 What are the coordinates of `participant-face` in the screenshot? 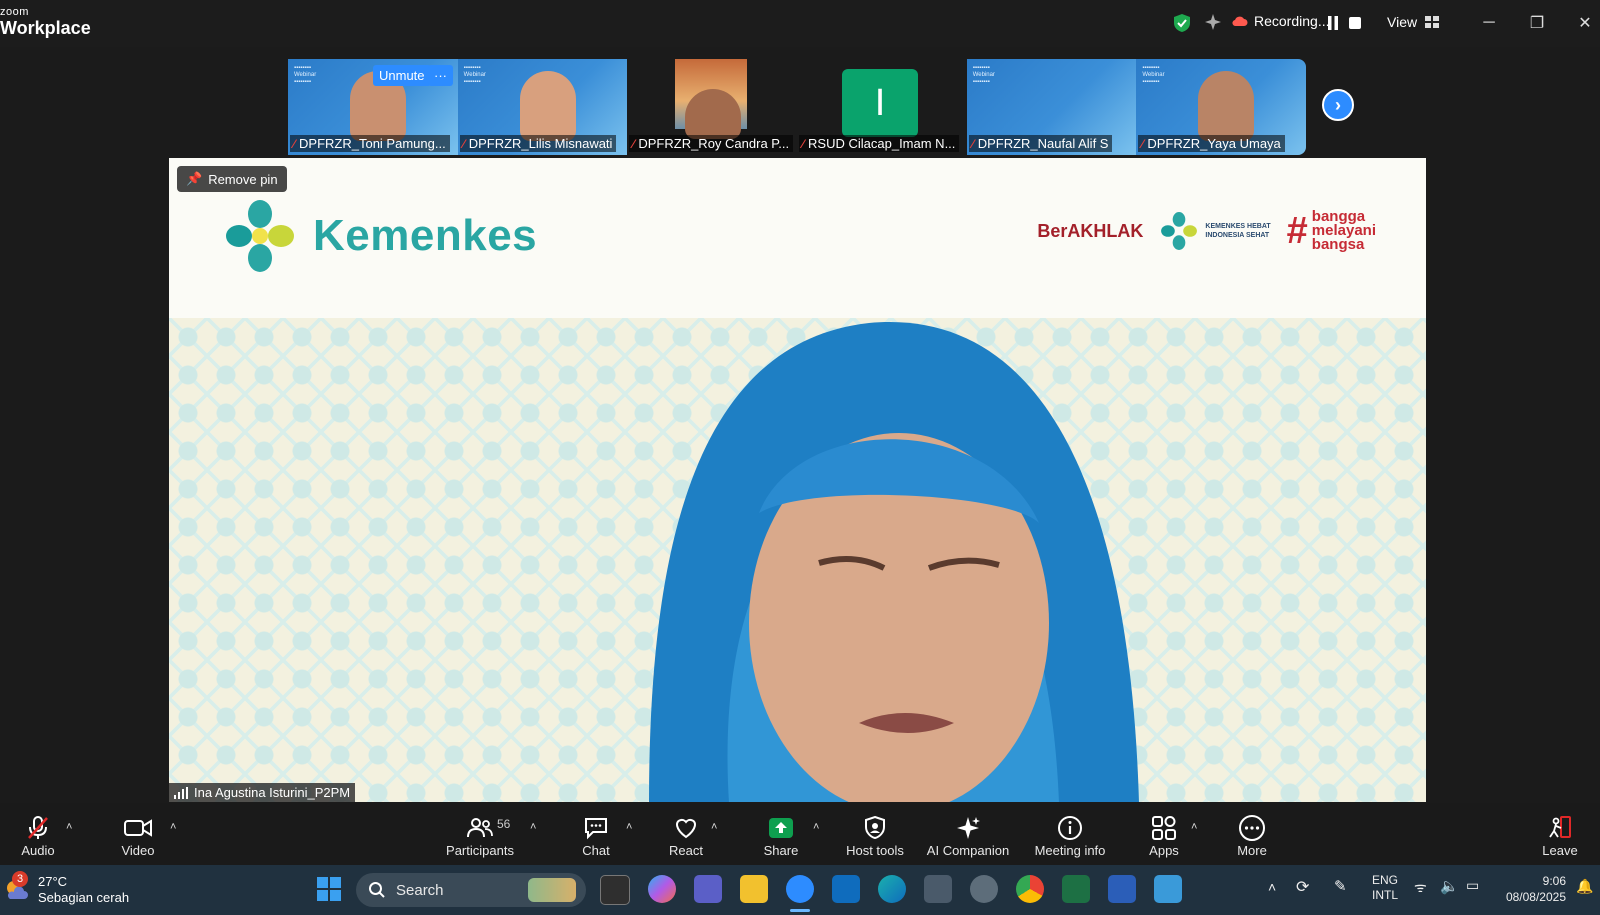 It's located at (713, 114).